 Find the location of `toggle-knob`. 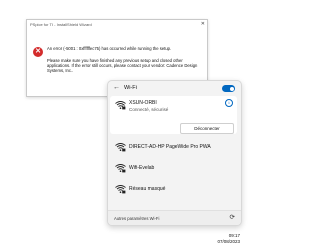

toggle-knob is located at coordinates (231, 88).